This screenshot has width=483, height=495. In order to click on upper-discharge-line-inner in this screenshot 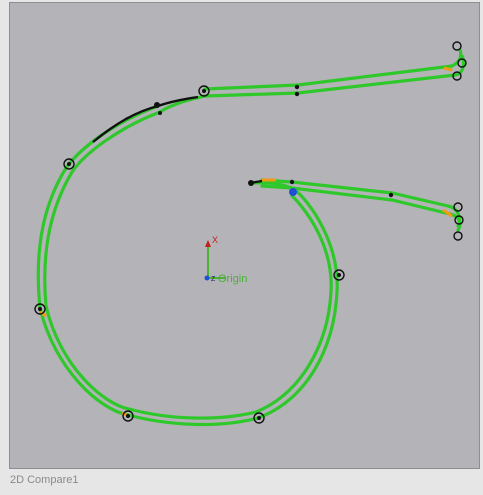, I will do `click(330, 85)`.